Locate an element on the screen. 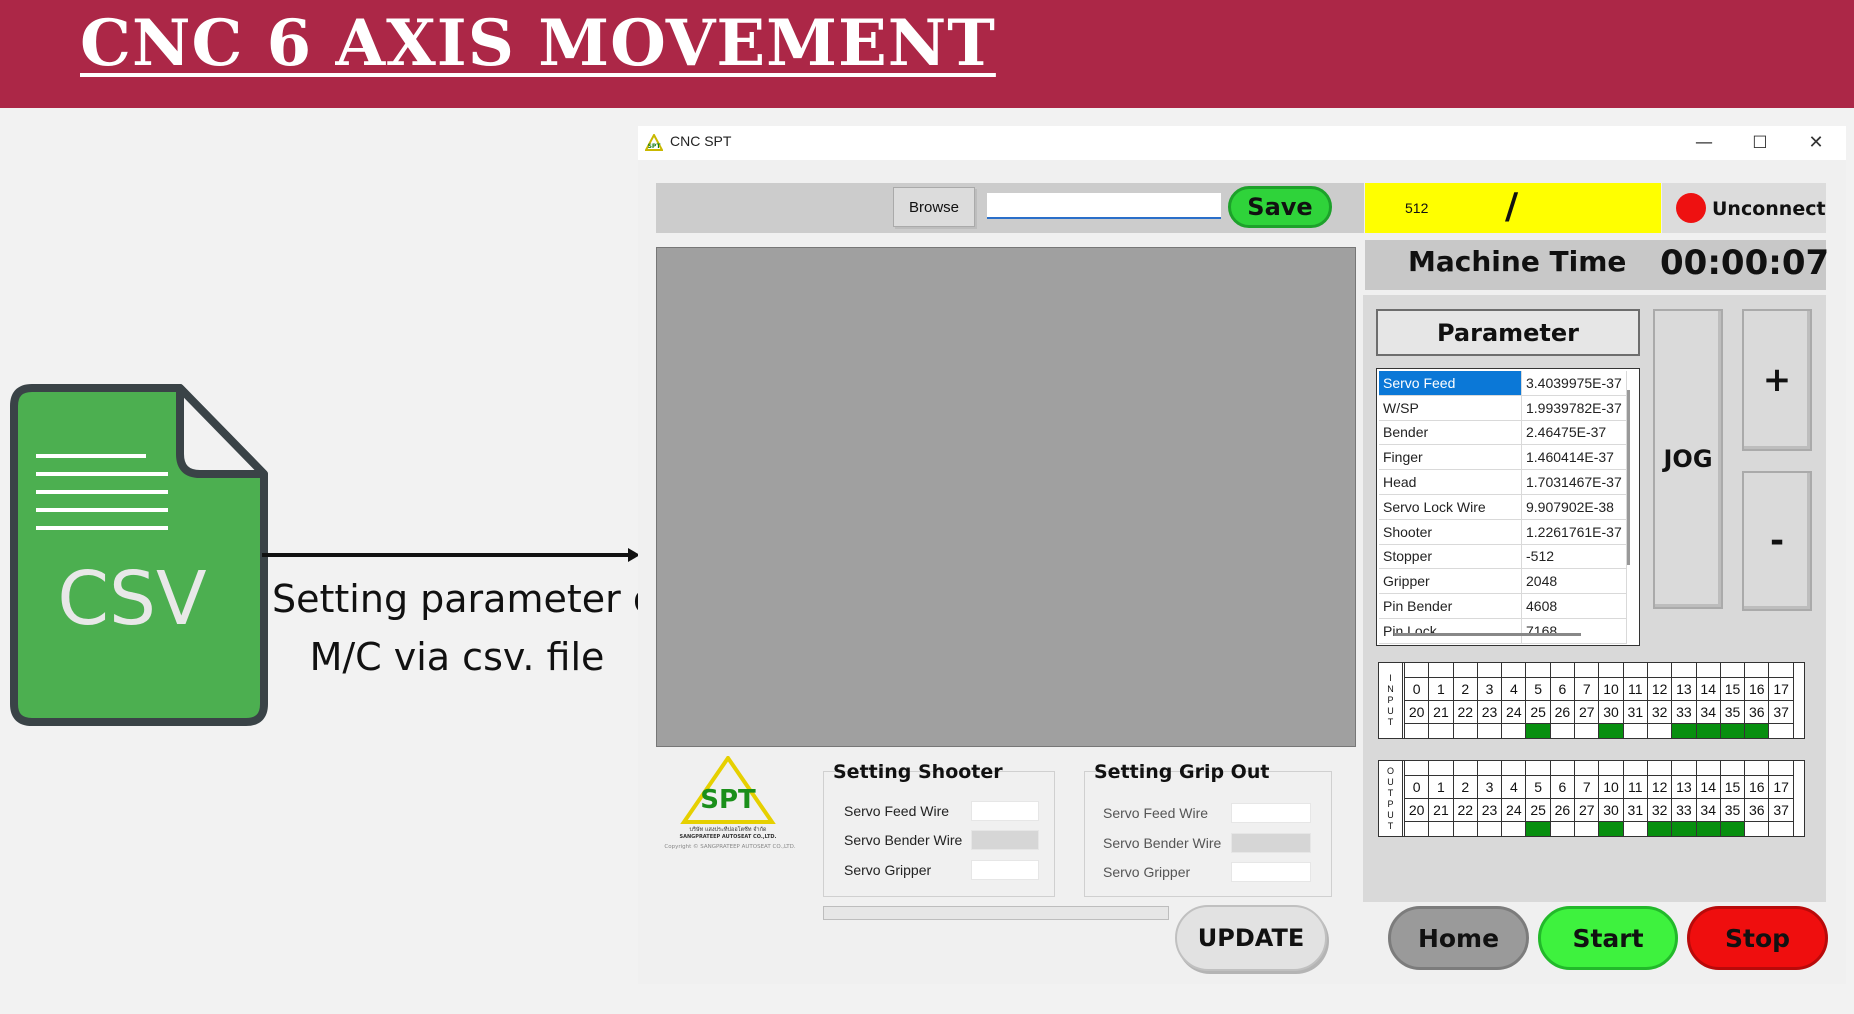  setting-shooter-title: Setting Shooter is located at coordinates (918, 772).